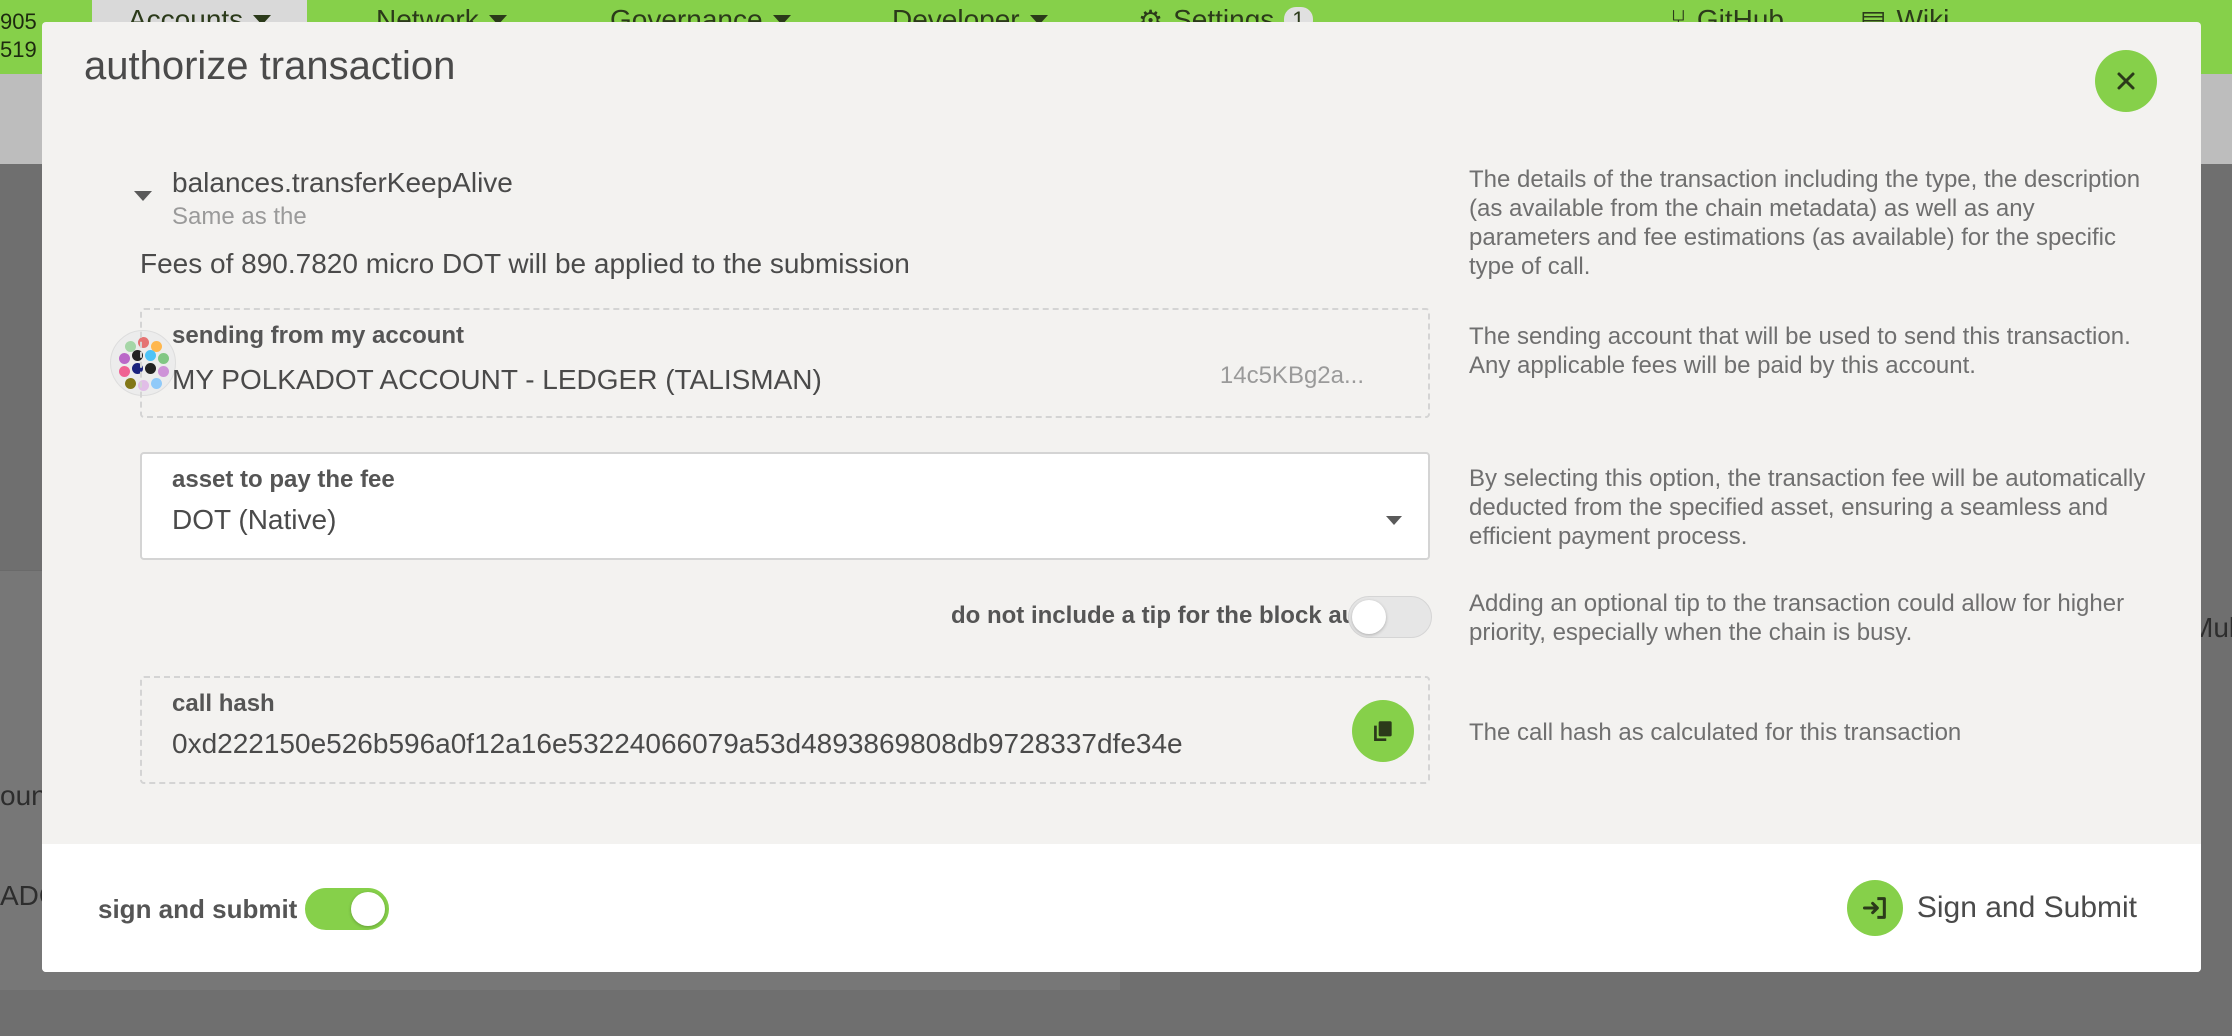 Image resolution: width=2232 pixels, height=1036 pixels. Describe the element at coordinates (23, 795) in the screenshot. I see `background-text-fragment: oun` at that location.